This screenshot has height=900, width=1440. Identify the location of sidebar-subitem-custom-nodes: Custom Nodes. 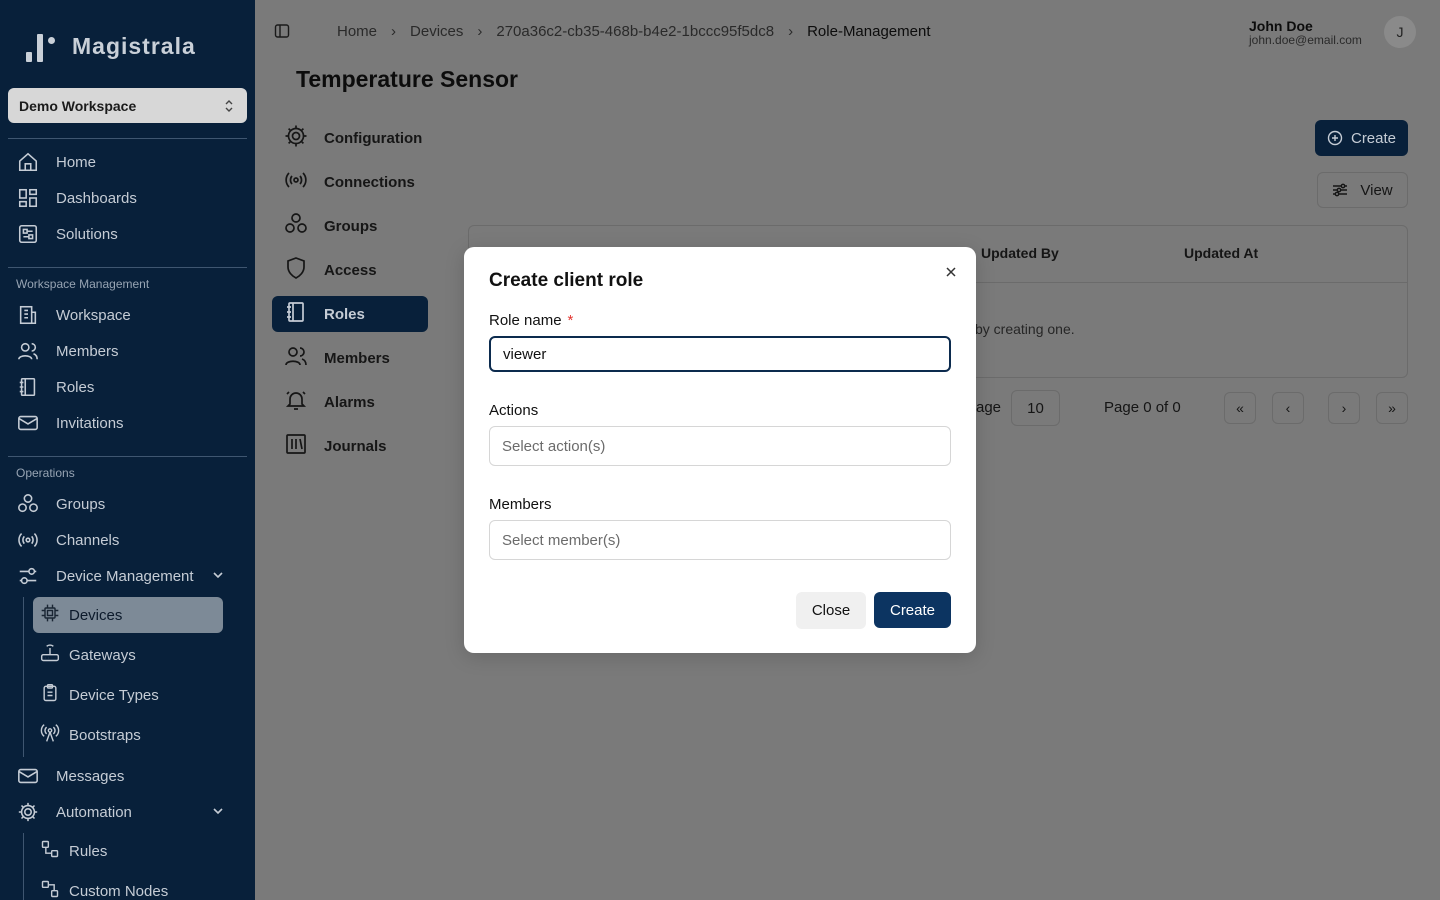
(104, 888).